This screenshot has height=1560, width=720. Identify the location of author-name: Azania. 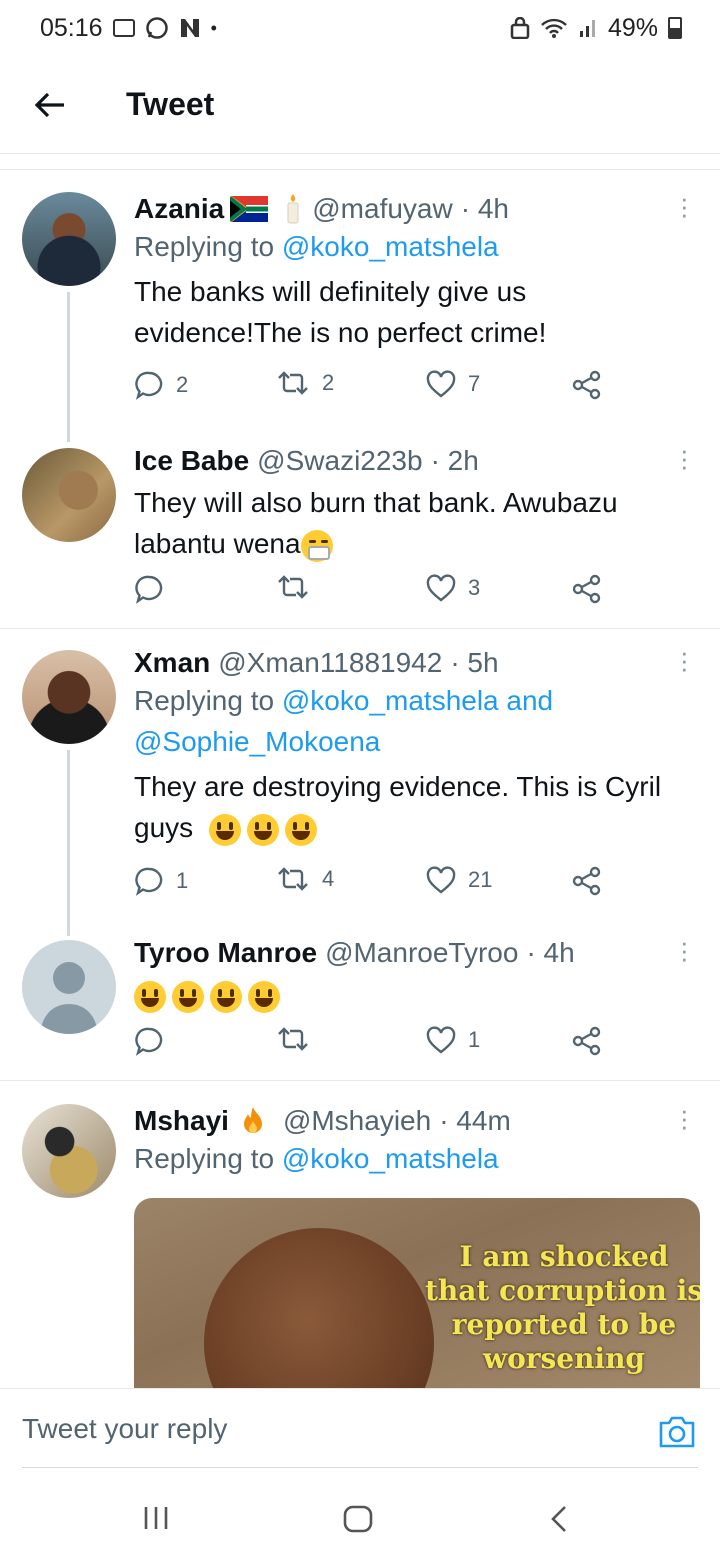
(179, 209).